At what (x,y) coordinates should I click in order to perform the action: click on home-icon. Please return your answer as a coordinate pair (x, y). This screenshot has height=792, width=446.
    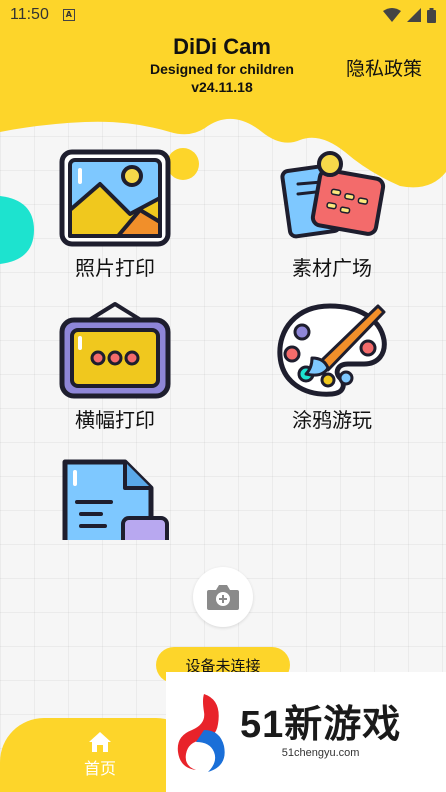
    Looking at the image, I should click on (100, 742).